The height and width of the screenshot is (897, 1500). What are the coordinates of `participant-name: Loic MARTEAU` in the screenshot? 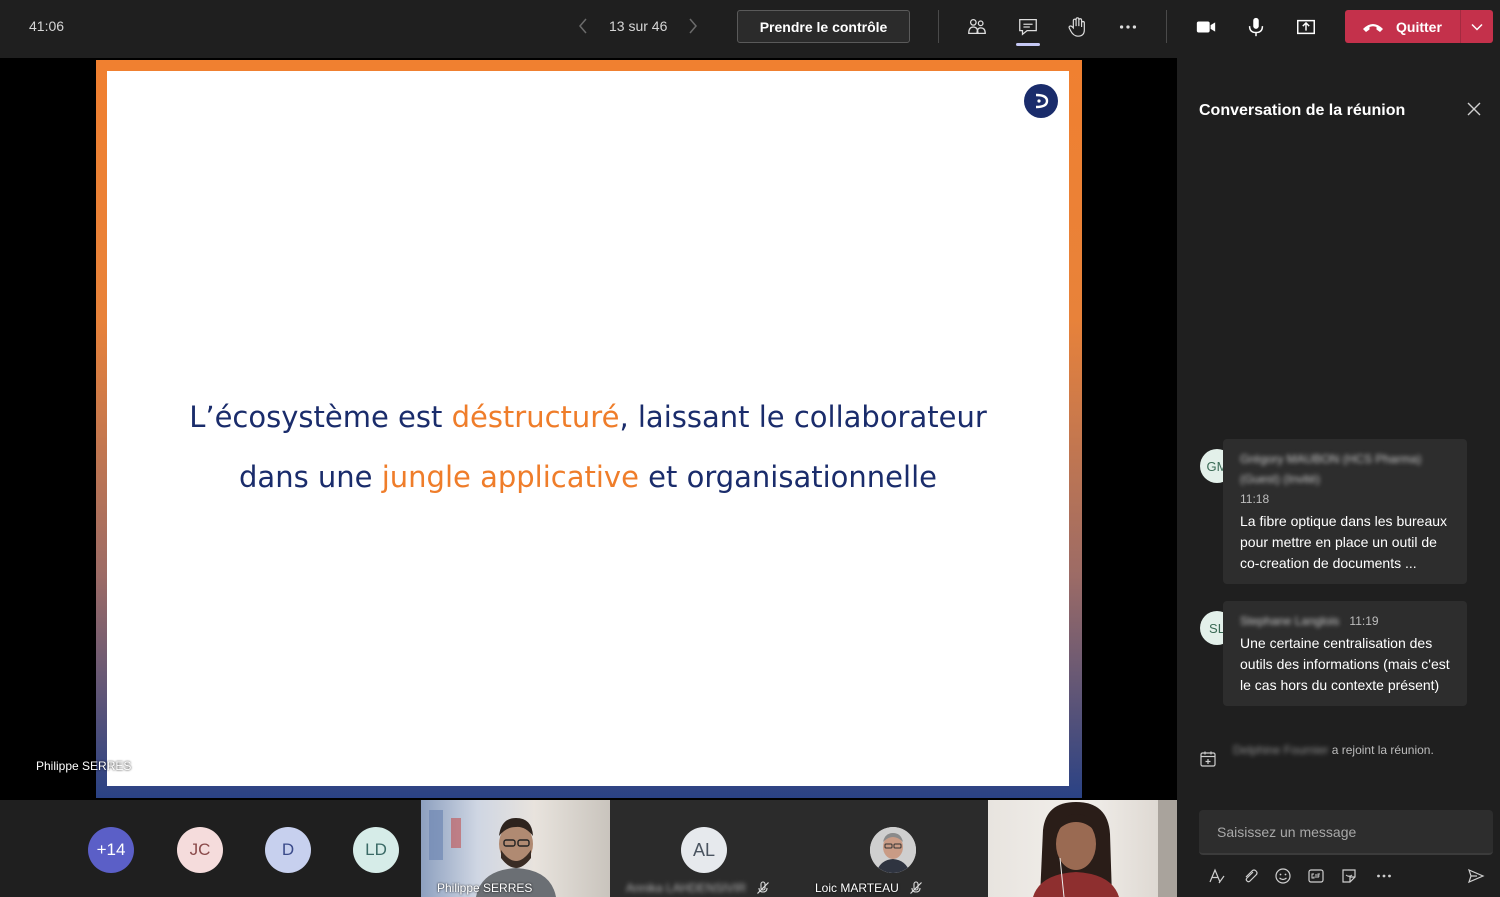 It's located at (857, 888).